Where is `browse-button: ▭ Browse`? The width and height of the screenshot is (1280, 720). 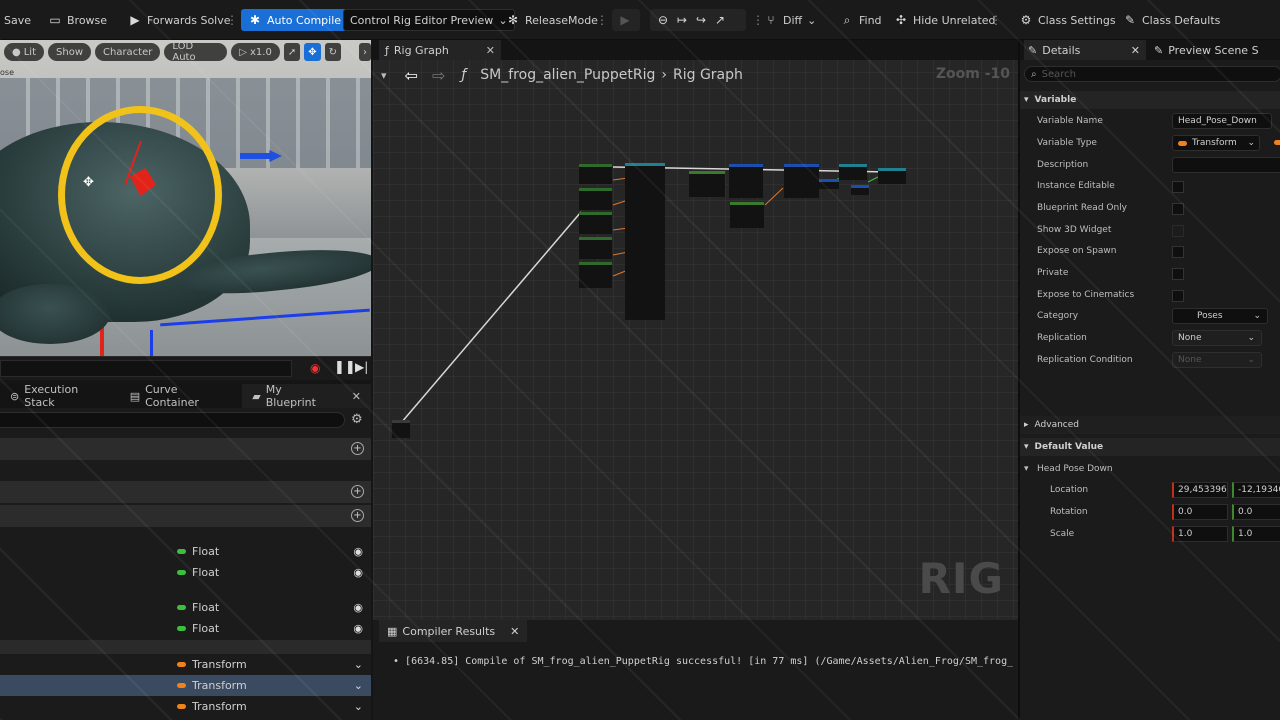
browse-button: ▭ Browse is located at coordinates (77, 20).